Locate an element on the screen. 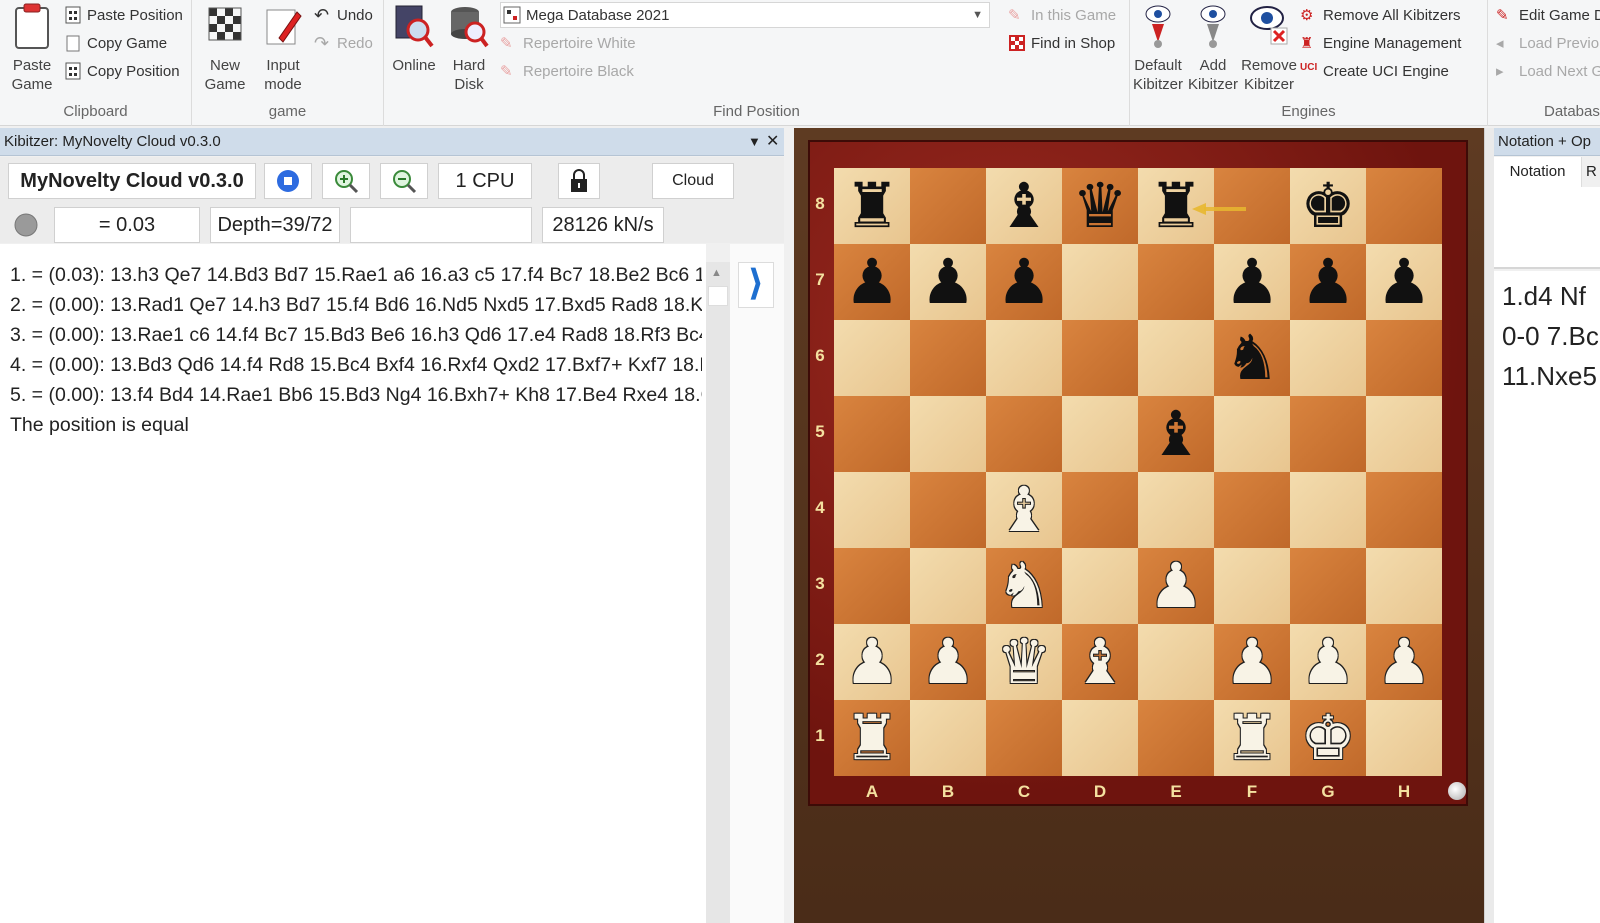 This screenshot has width=1600, height=923. square-g6 is located at coordinates (1328, 358).